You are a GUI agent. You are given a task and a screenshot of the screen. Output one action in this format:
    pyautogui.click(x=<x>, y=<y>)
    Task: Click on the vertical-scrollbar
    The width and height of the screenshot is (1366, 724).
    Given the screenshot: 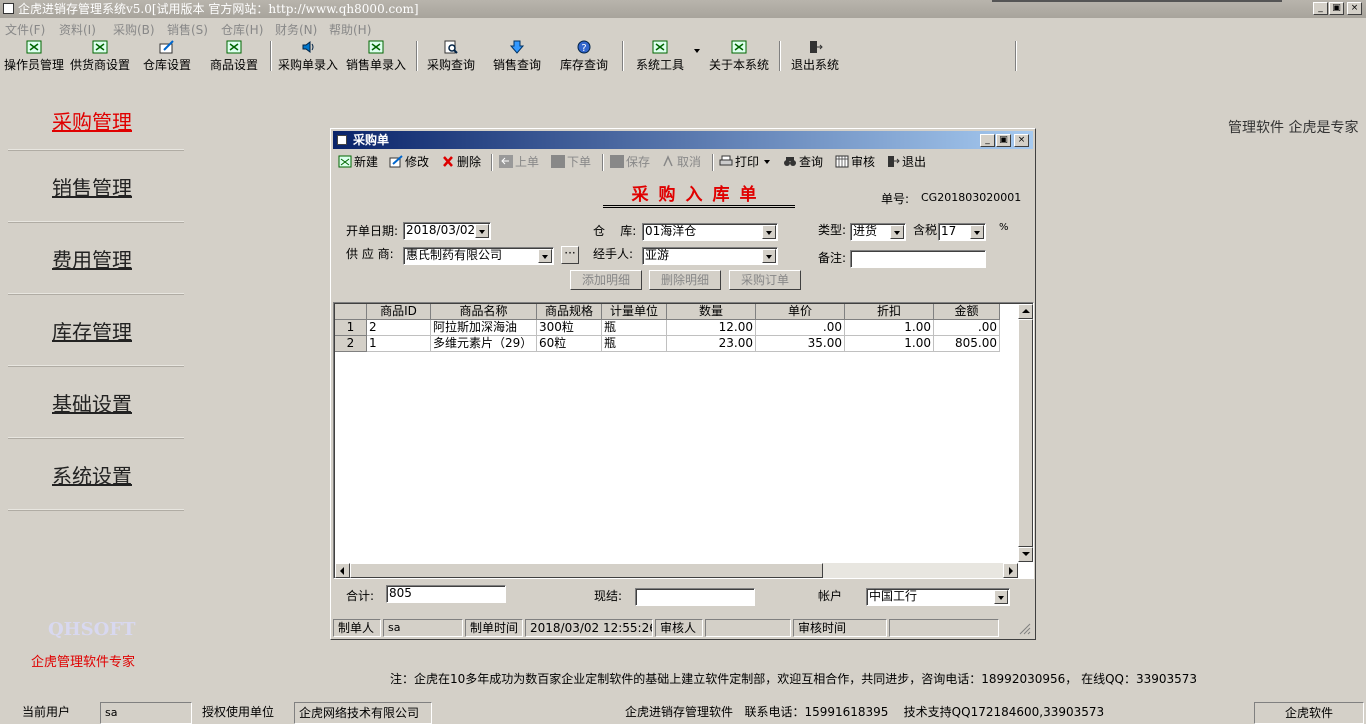 What is the action you would take?
    pyautogui.click(x=1025, y=433)
    